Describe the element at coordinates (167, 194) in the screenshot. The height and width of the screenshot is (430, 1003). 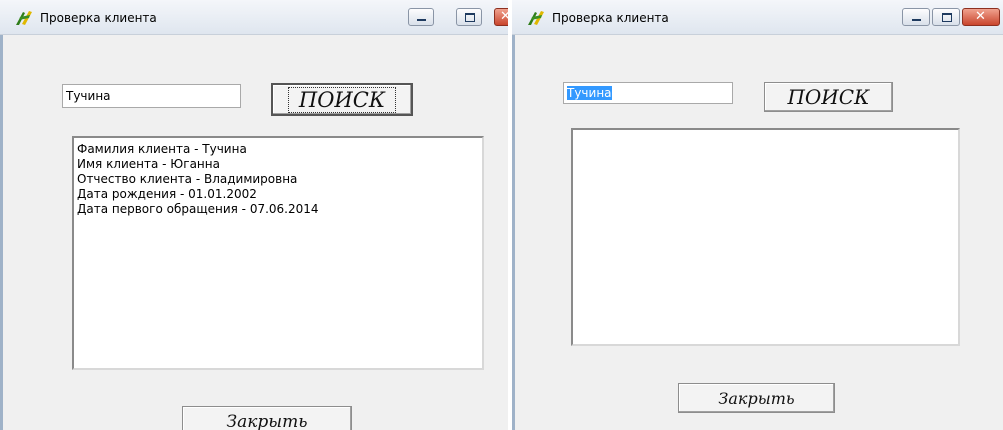
I see `result-line: Дата рождения - 01.01.2002` at that location.